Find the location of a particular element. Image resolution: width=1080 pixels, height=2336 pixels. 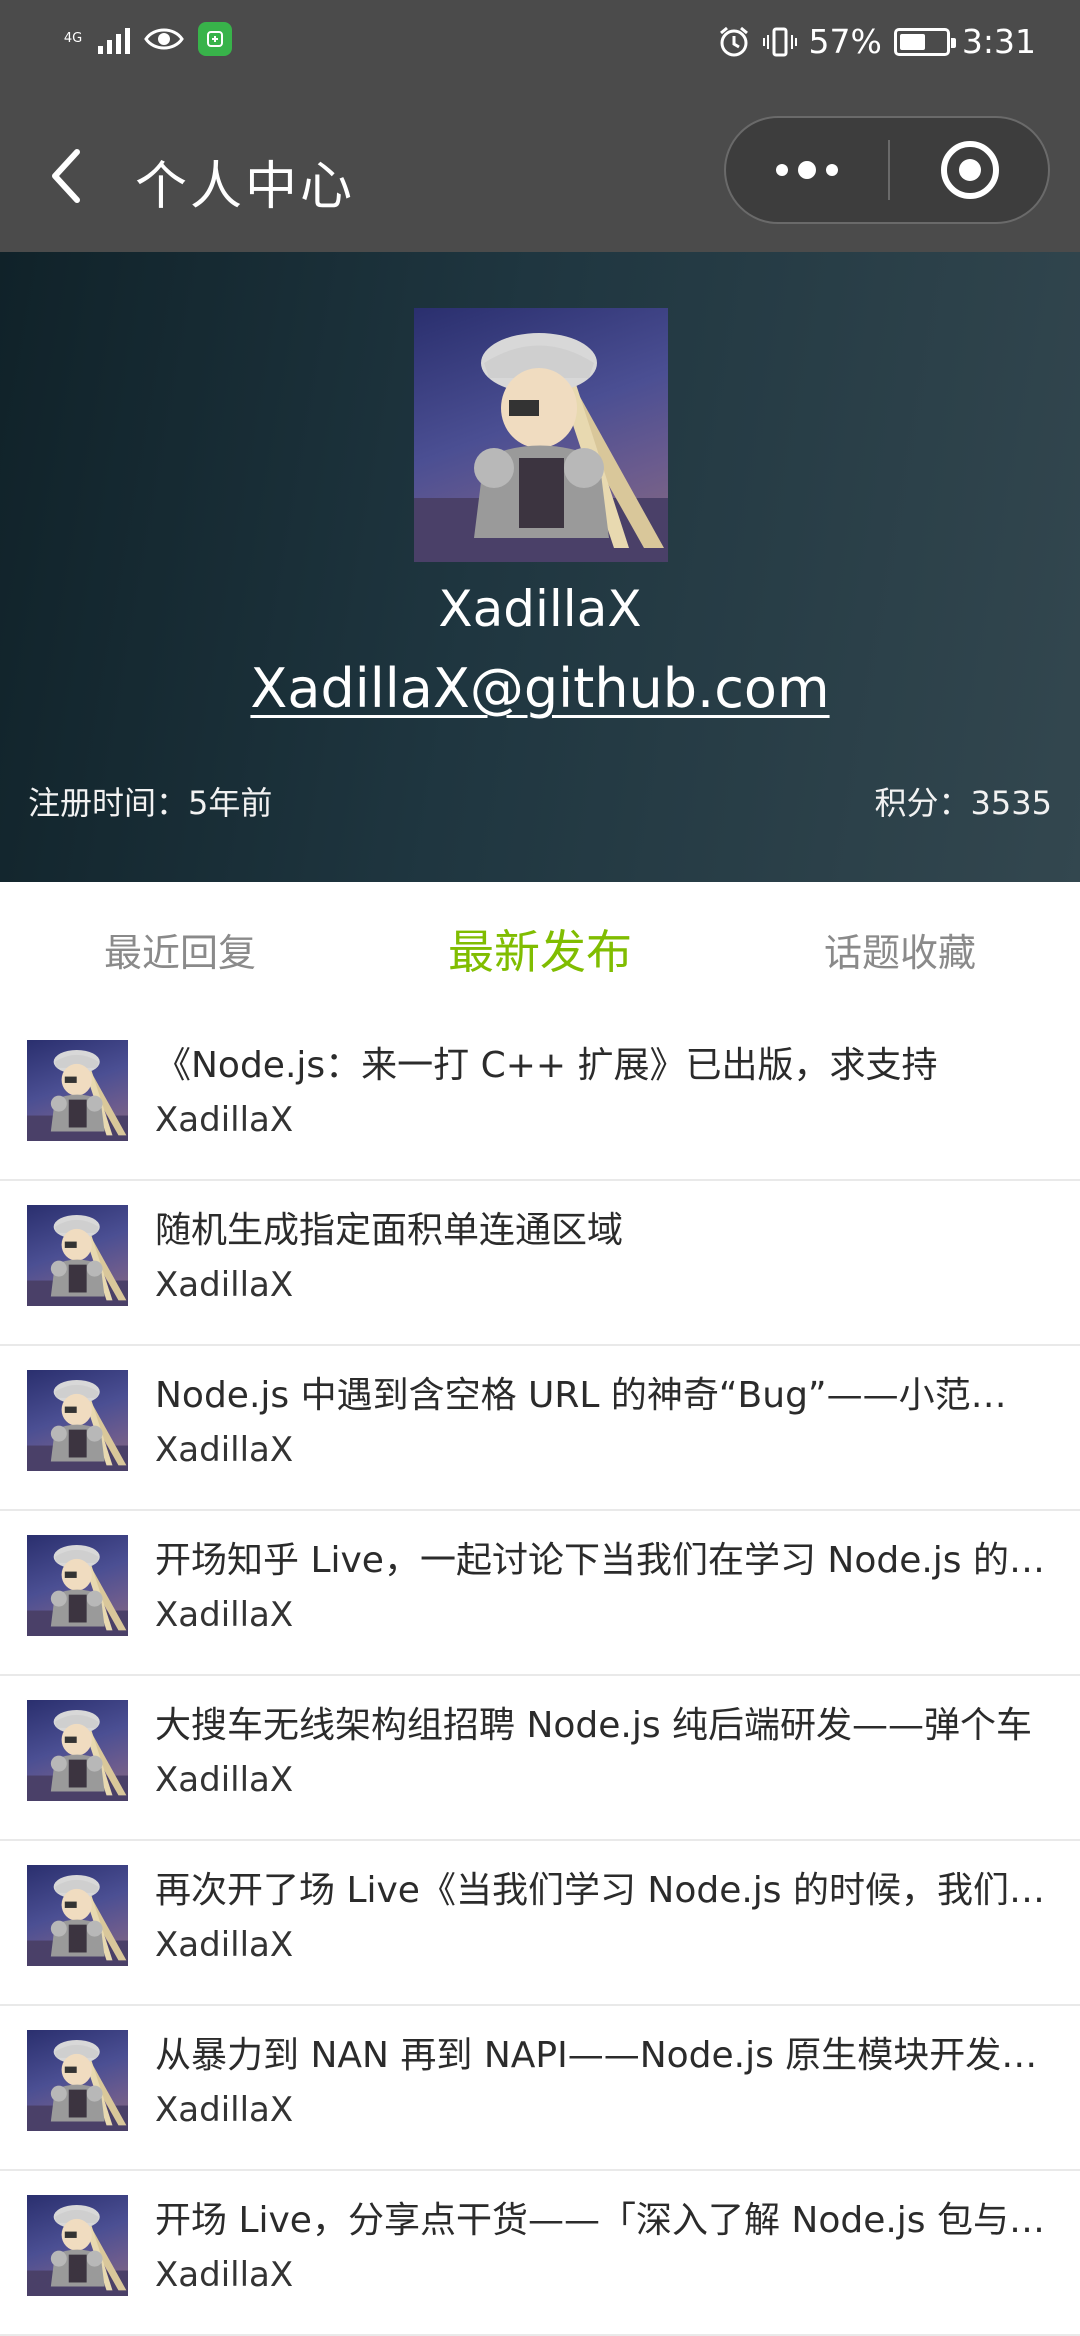

page-title: 个人中心 is located at coordinates (245, 187).